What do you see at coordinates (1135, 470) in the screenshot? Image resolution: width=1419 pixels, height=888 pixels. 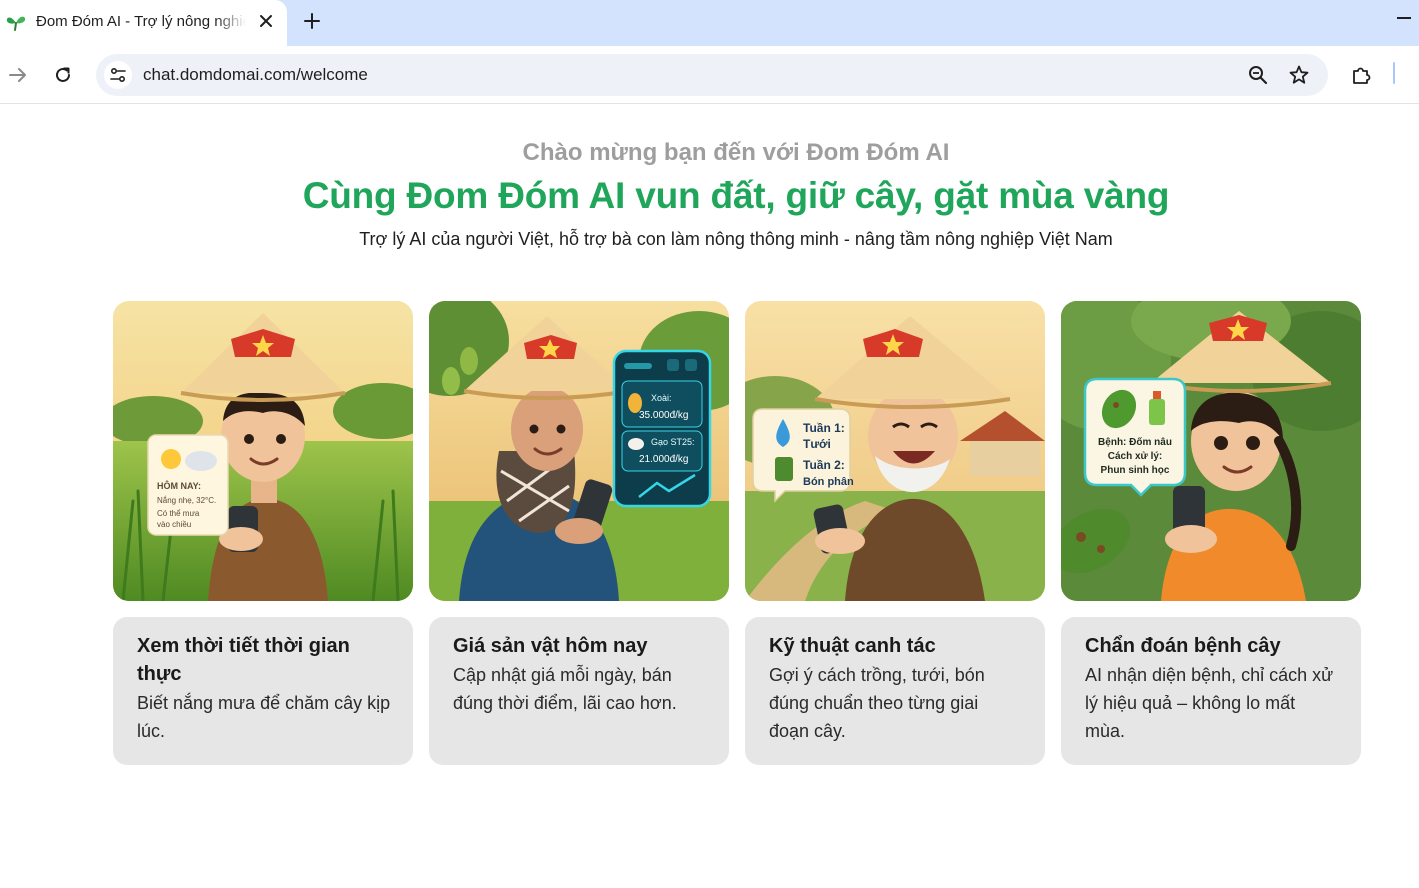 I see `diagnosis-line3: Phun sinh học` at bounding box center [1135, 470].